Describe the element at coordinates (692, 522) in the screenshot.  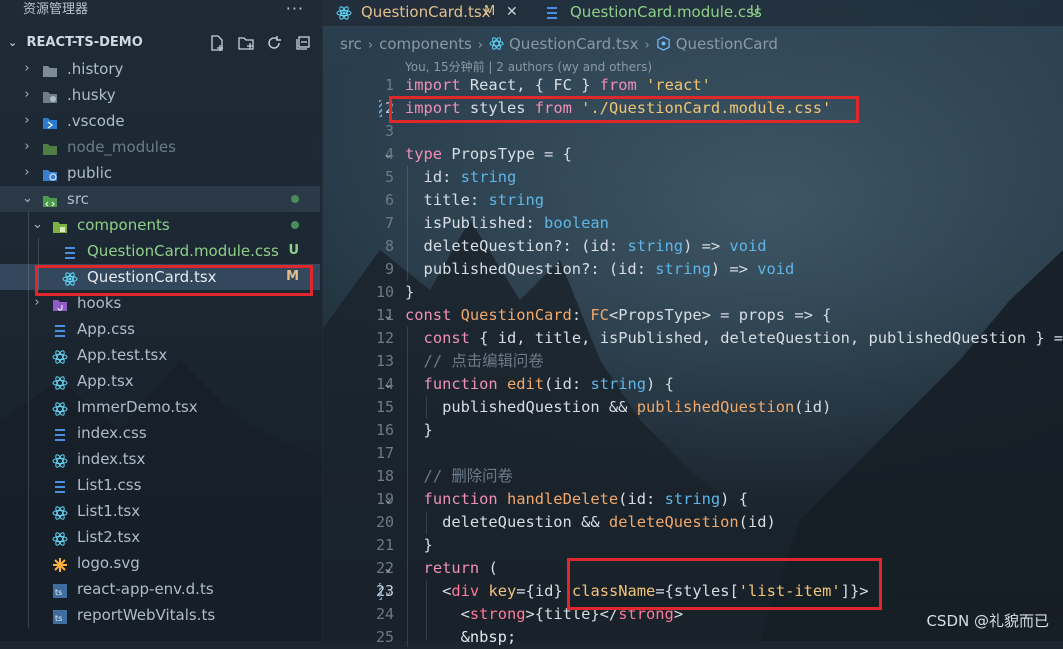
I see `code-line: 20 deleteQuestion && deleteQuestion(id)` at that location.